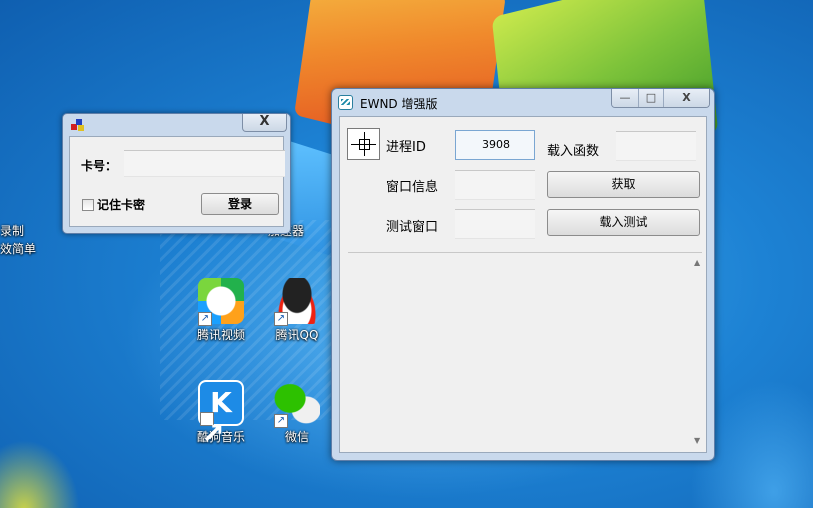  What do you see at coordinates (220, 335) in the screenshot?
I see `desktop-icon-label: 腾讯视频` at bounding box center [220, 335].